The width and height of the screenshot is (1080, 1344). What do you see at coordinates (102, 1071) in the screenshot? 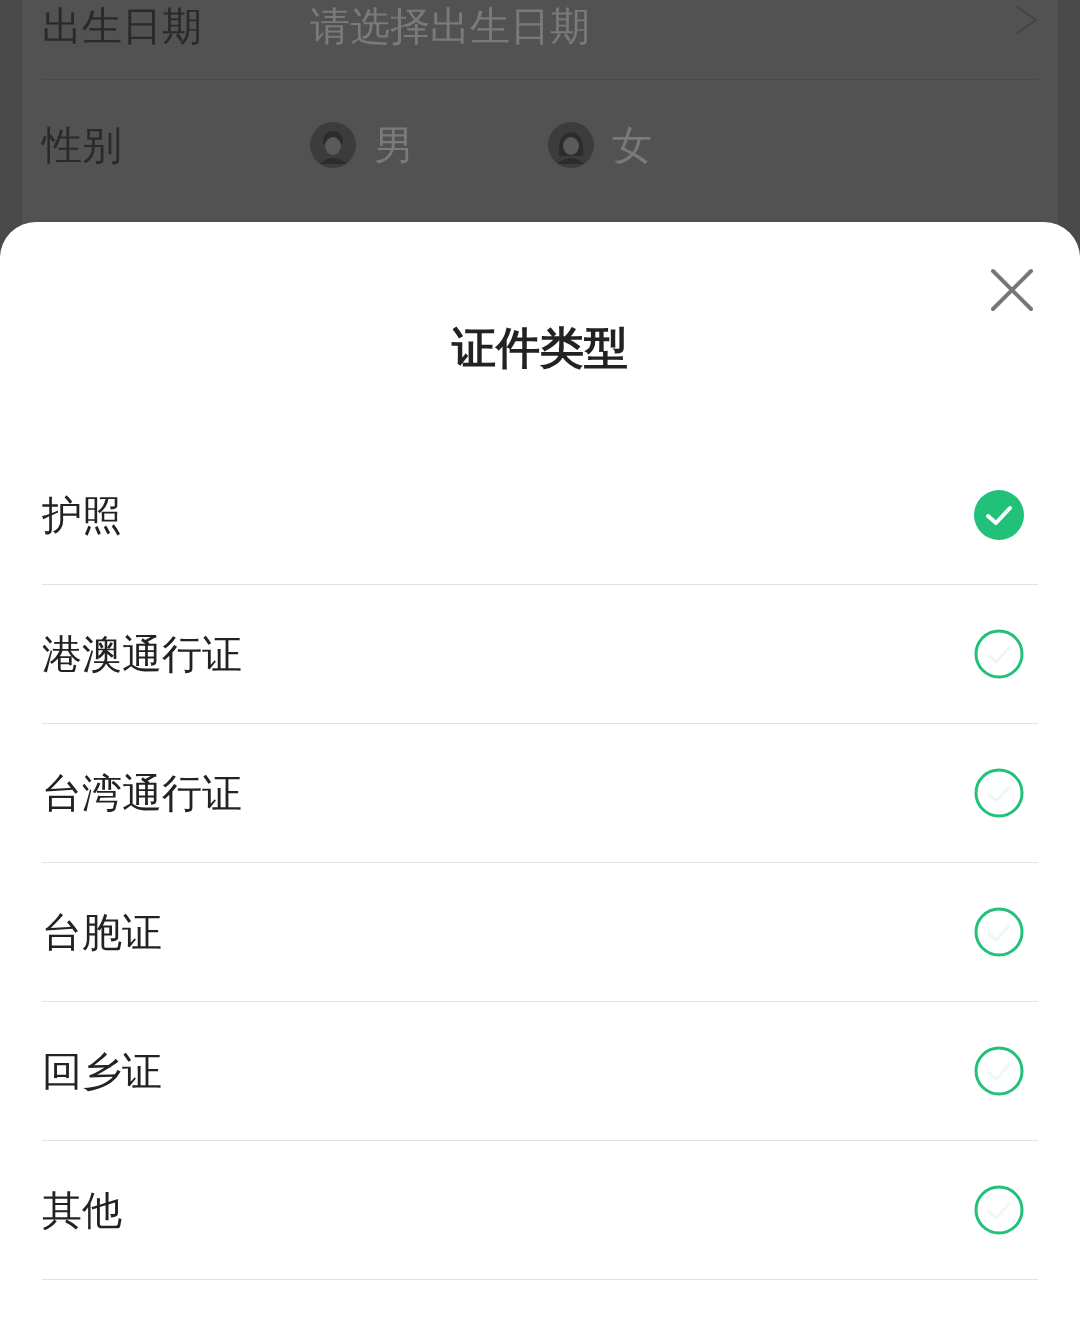
I see `option-label: 回乡证` at bounding box center [102, 1071].